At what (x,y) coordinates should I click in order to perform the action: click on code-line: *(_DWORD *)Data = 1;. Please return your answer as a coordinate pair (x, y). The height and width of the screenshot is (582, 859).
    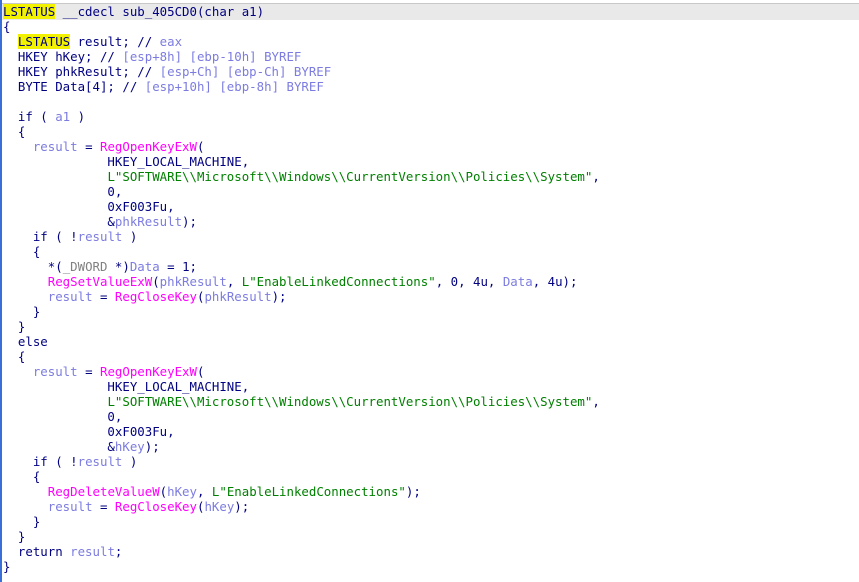
    Looking at the image, I should click on (301, 266).